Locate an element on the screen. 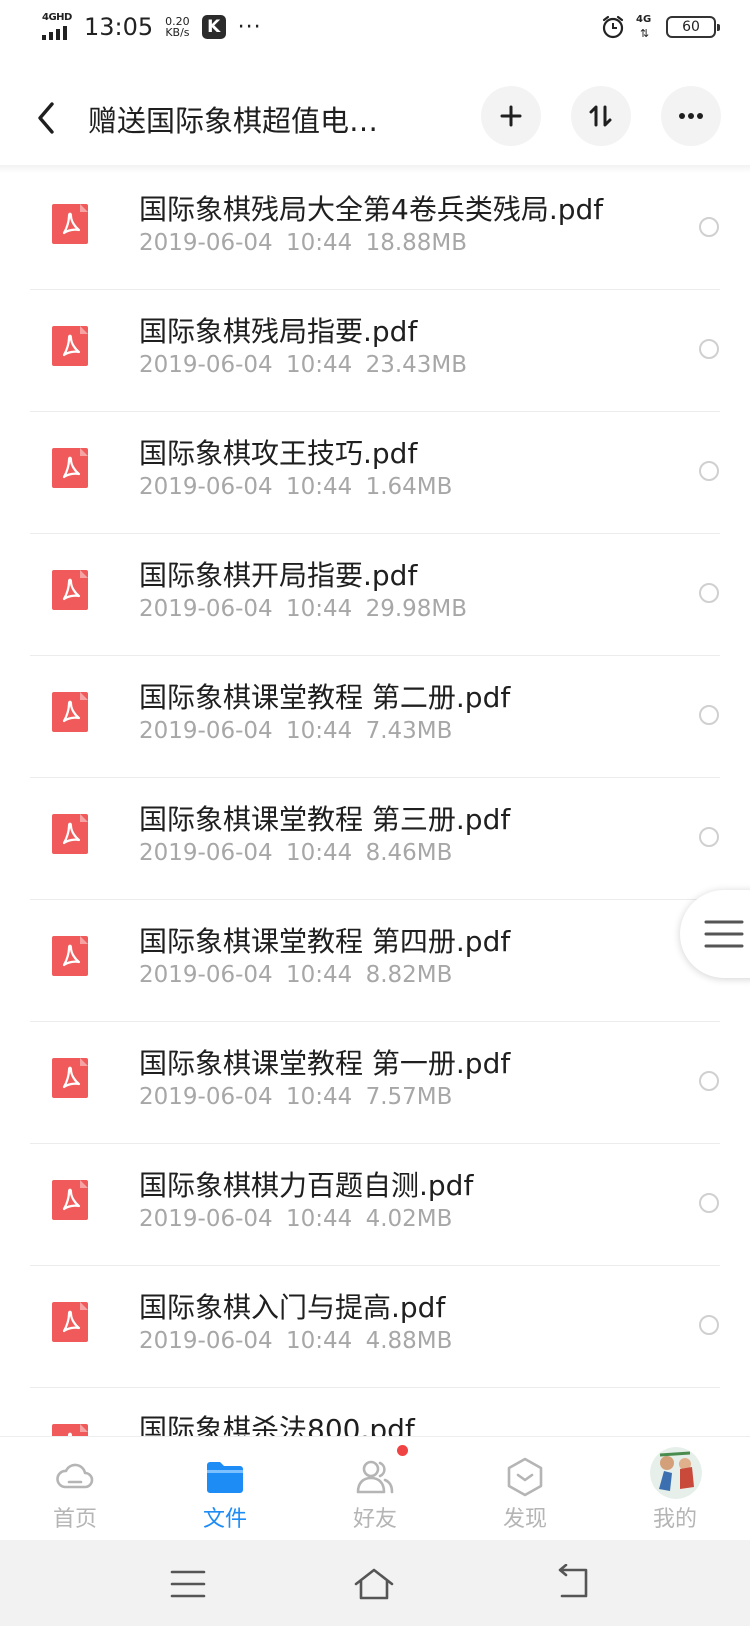  cloud-icon is located at coordinates (75, 1476).